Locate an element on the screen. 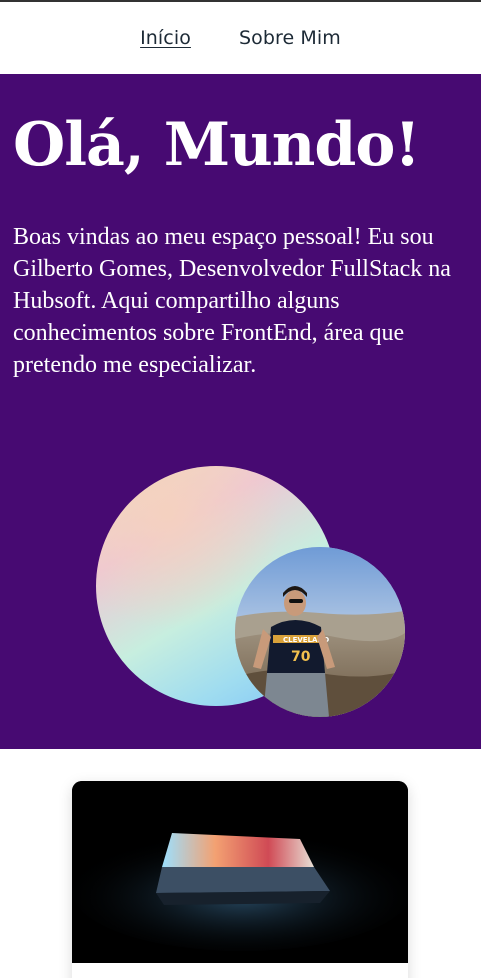 This screenshot has width=481, height=978. top-navigation: Início Sobre Mim is located at coordinates (240, 38).